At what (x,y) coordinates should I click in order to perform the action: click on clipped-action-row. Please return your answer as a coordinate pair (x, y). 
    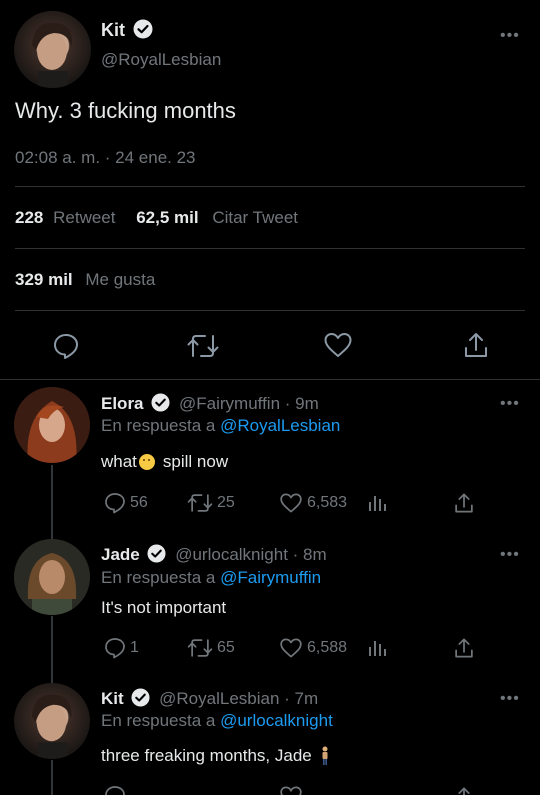
    Looking at the image, I should click on (294, 790).